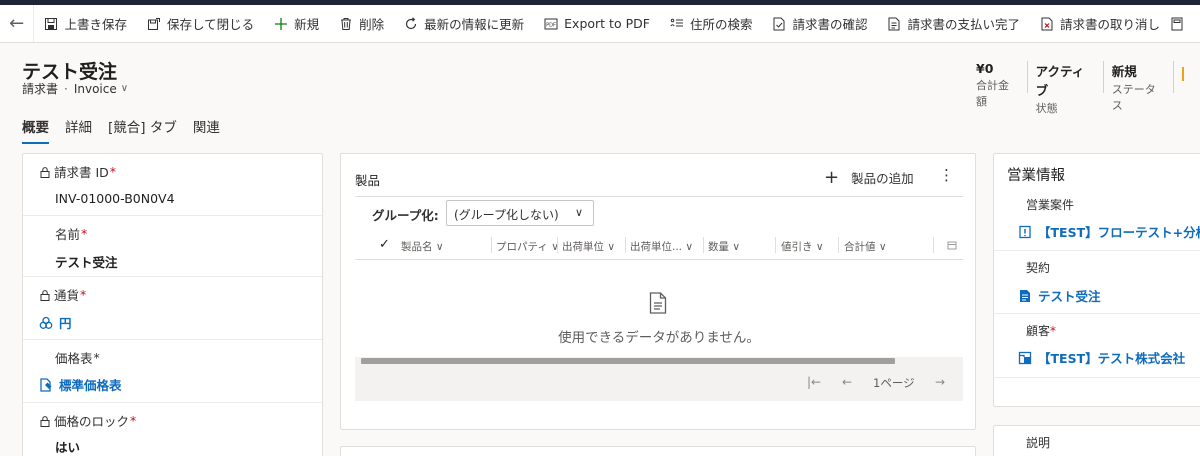 The height and width of the screenshot is (456, 1200). Describe the element at coordinates (173, 185) in the screenshot. I see `invoice-id-field: 請求書 ID * INV-01000-B0N0V4` at that location.